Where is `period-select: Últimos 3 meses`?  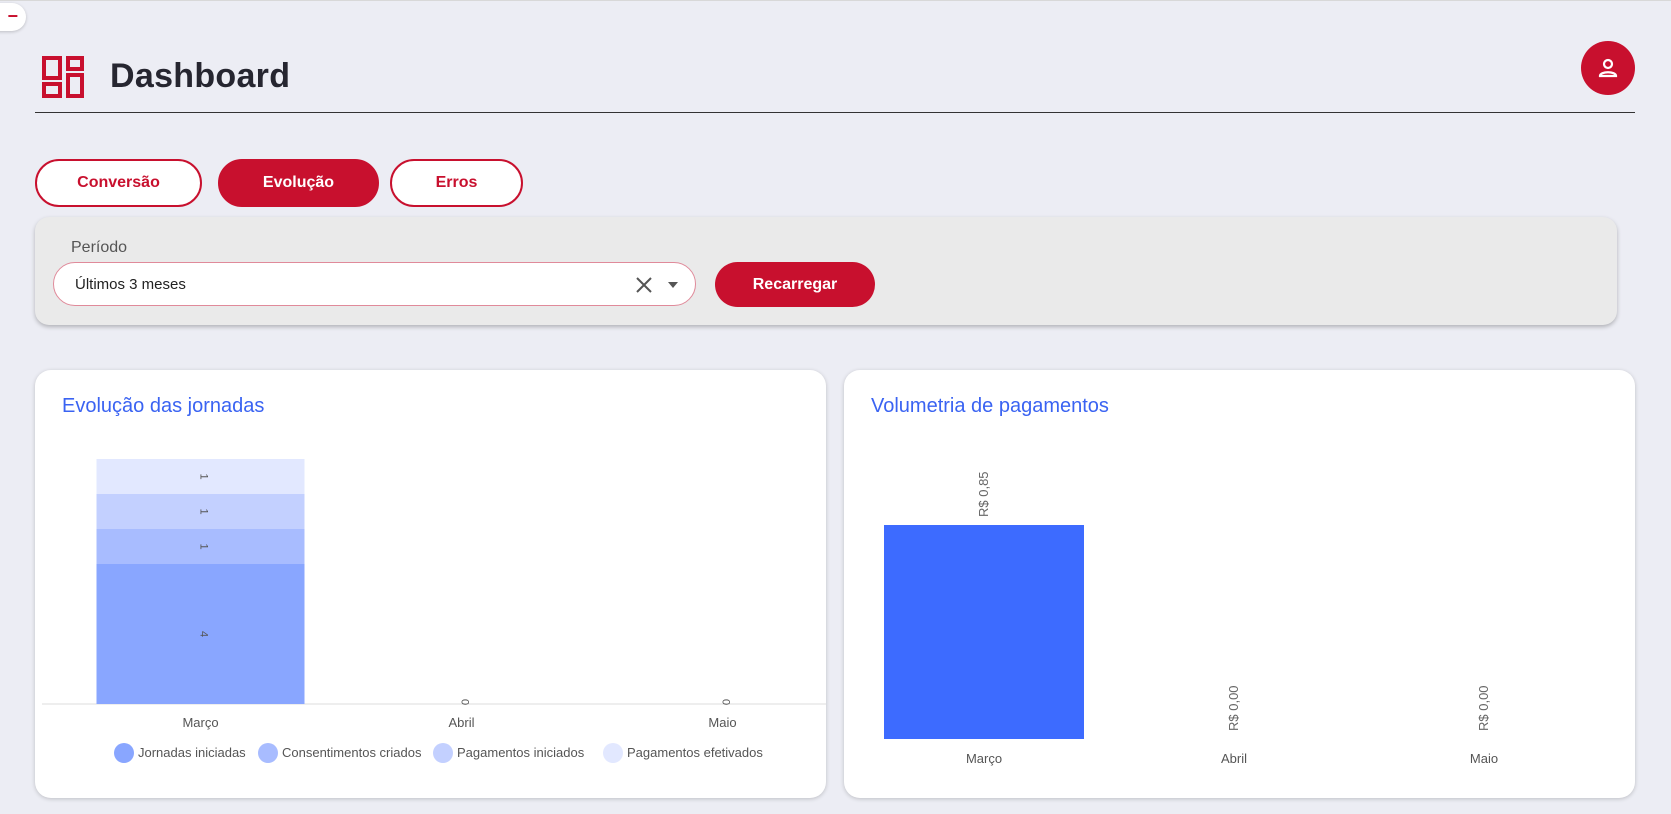
period-select: Últimos 3 meses is located at coordinates (374, 284).